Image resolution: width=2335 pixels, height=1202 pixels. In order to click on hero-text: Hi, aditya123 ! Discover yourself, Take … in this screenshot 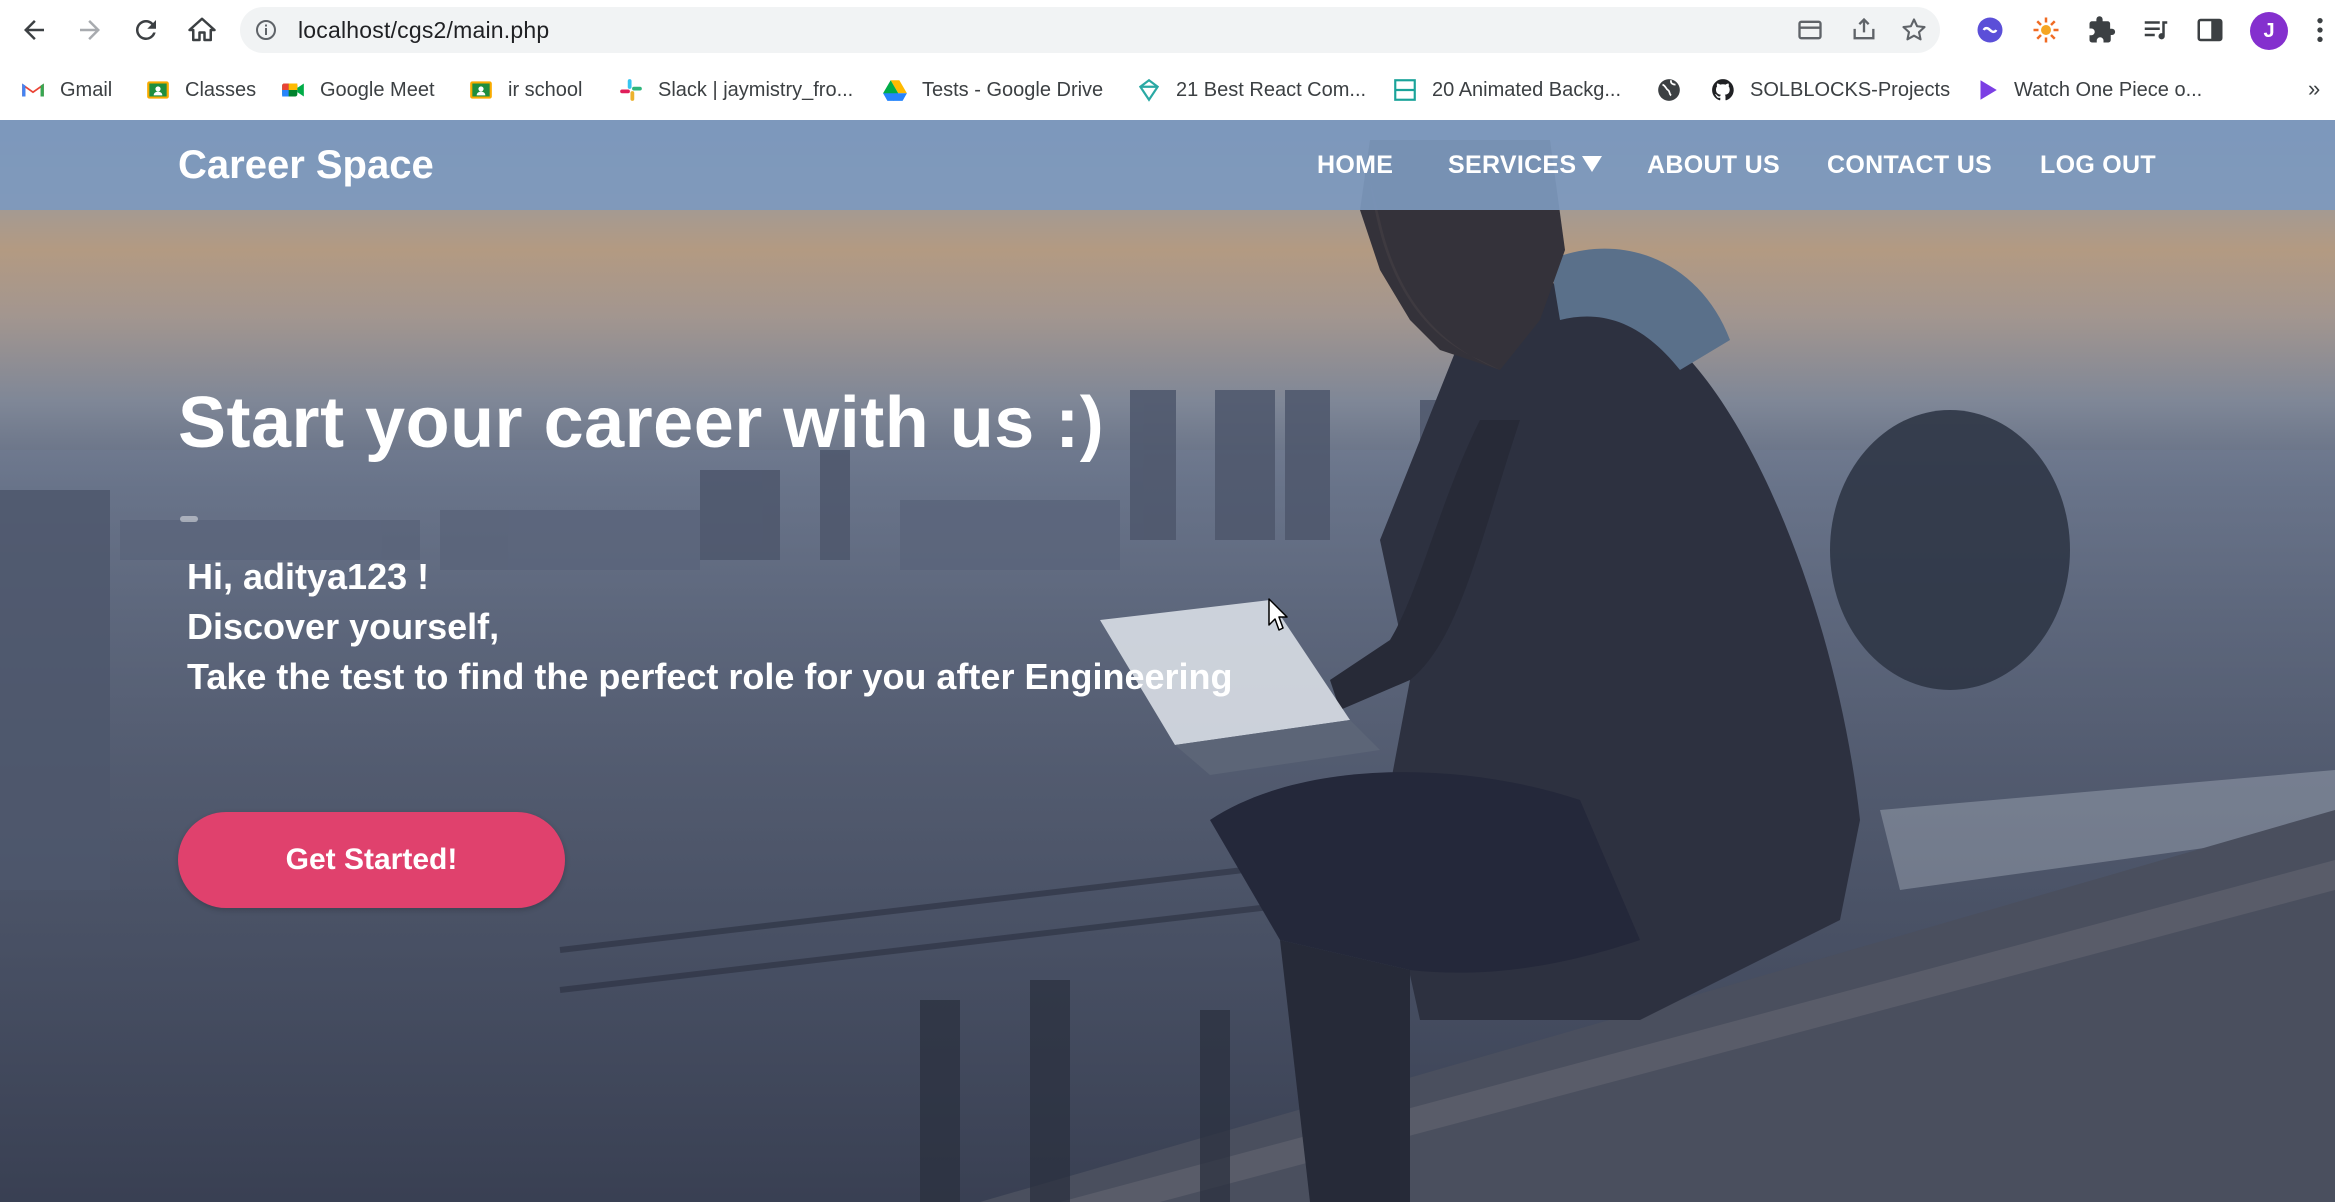, I will do `click(709, 627)`.